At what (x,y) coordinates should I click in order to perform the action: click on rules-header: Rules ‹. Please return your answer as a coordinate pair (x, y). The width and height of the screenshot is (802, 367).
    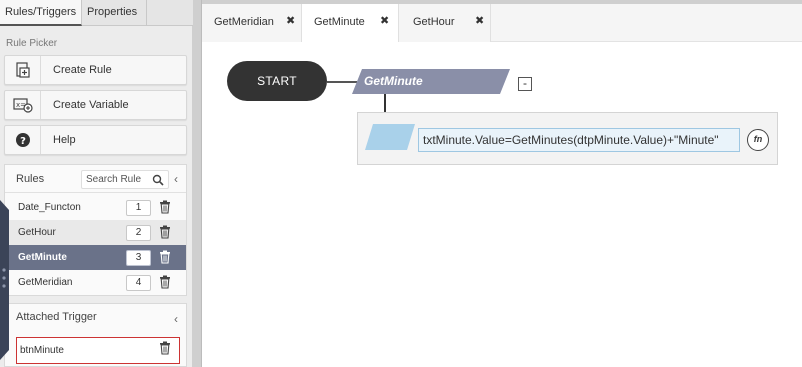
    Looking at the image, I should click on (95, 179).